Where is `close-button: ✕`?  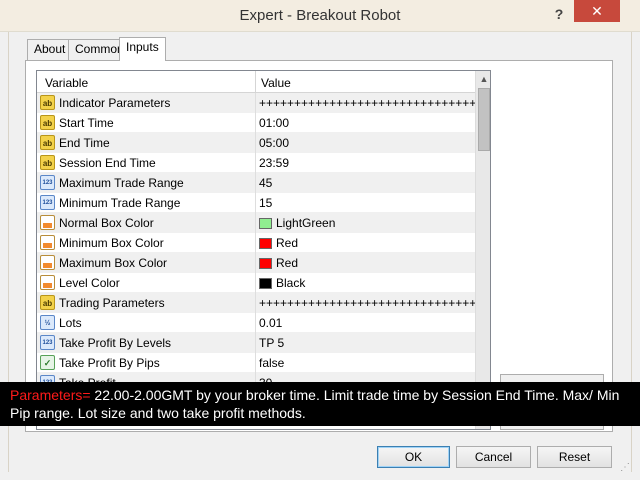
close-button: ✕ is located at coordinates (597, 11).